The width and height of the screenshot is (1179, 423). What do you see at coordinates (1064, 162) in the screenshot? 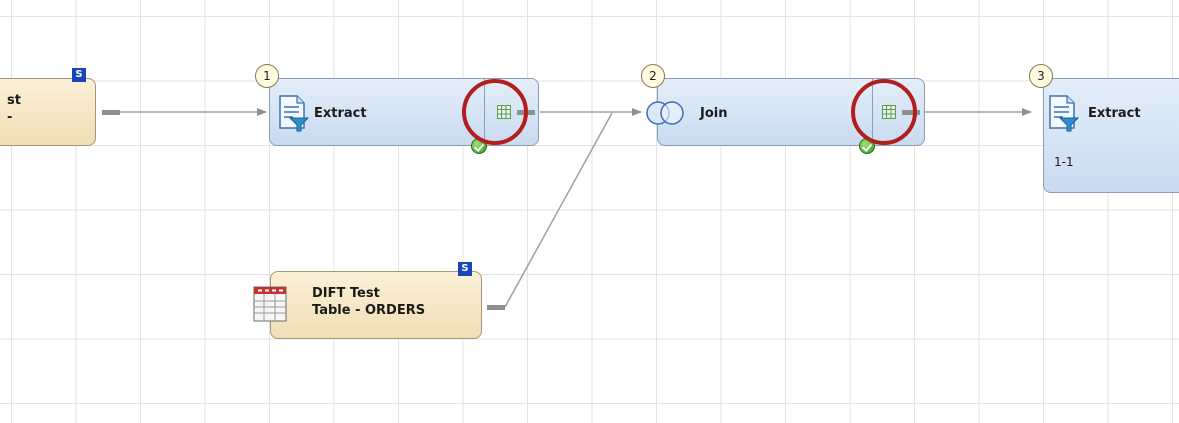
I see `extract-node-sublabel: 1-1` at bounding box center [1064, 162].